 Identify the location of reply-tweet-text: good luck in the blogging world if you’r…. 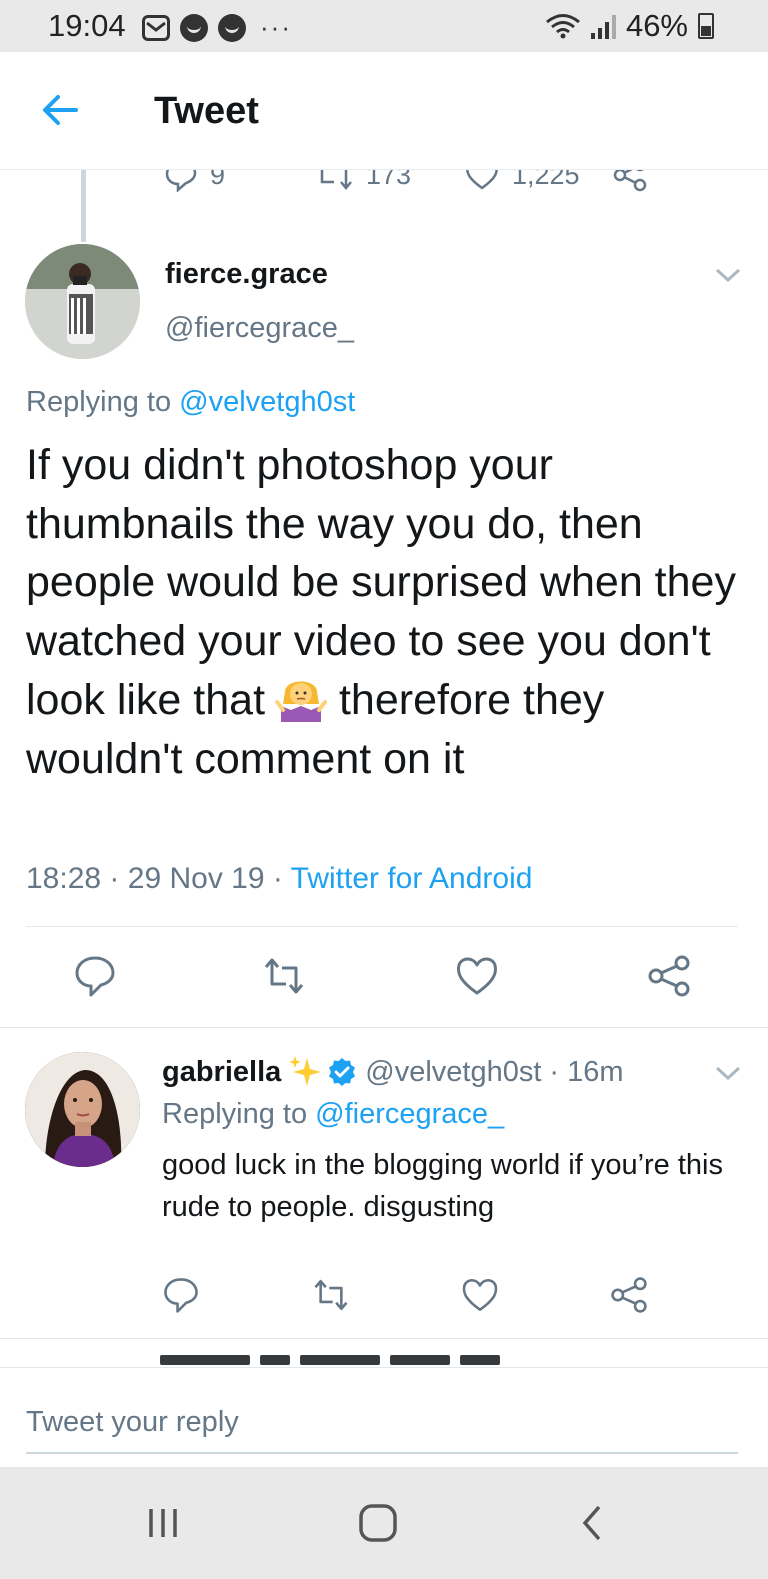
(442, 1186).